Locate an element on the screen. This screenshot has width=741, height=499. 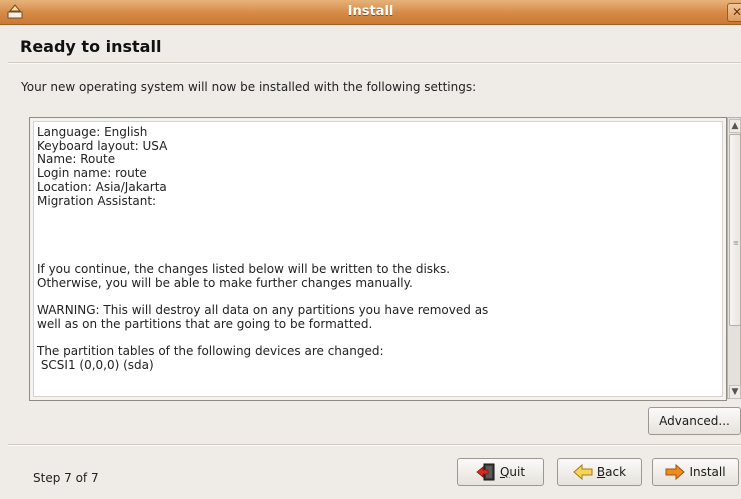
install-label: Install is located at coordinates (707, 472).